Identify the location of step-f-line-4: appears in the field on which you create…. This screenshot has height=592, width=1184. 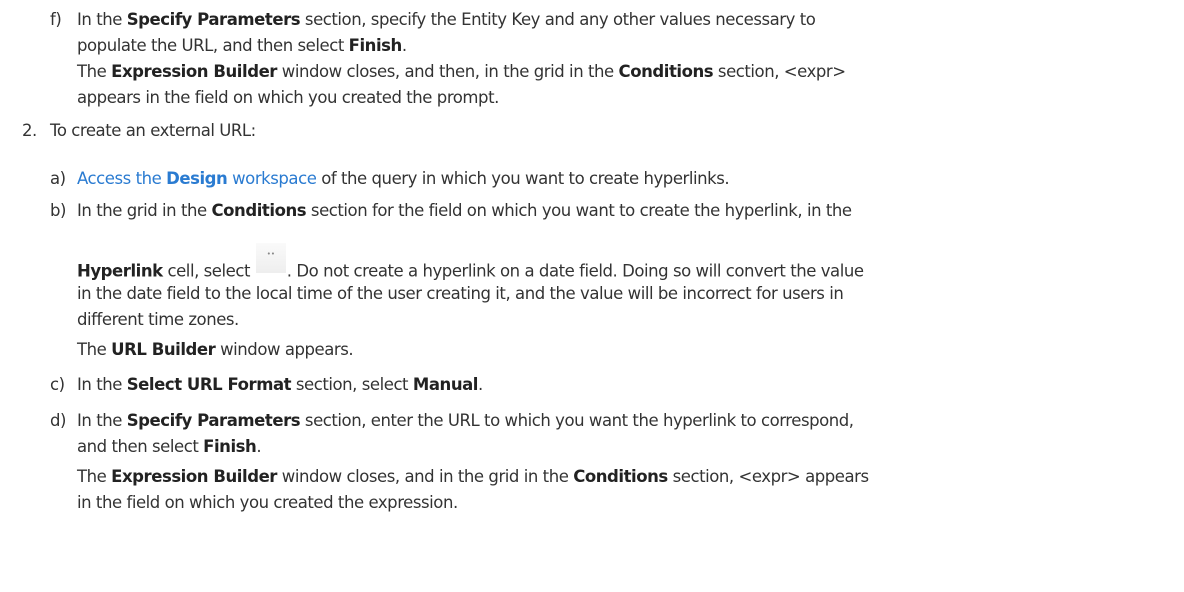
(288, 97).